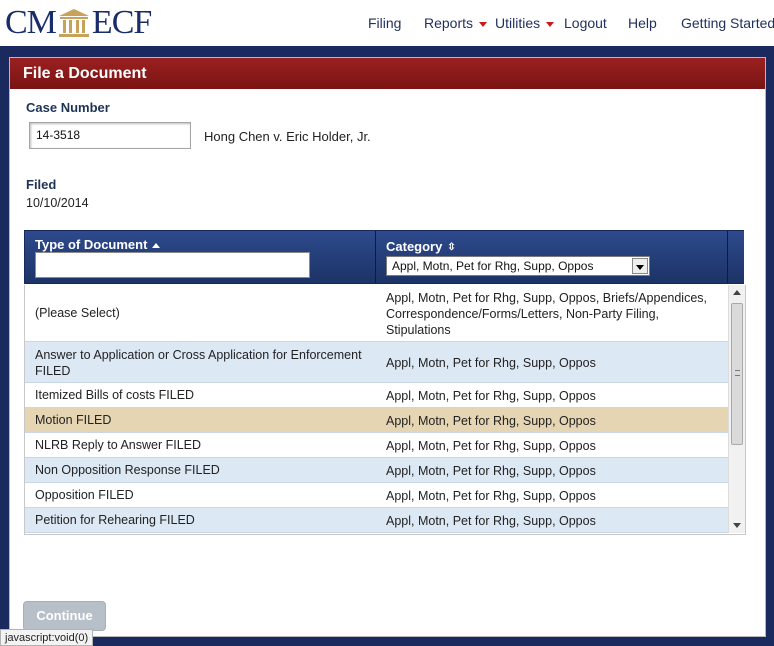 The image size is (774, 646). What do you see at coordinates (115, 395) in the screenshot?
I see `row-type: Itemized Bills of costs FILED` at bounding box center [115, 395].